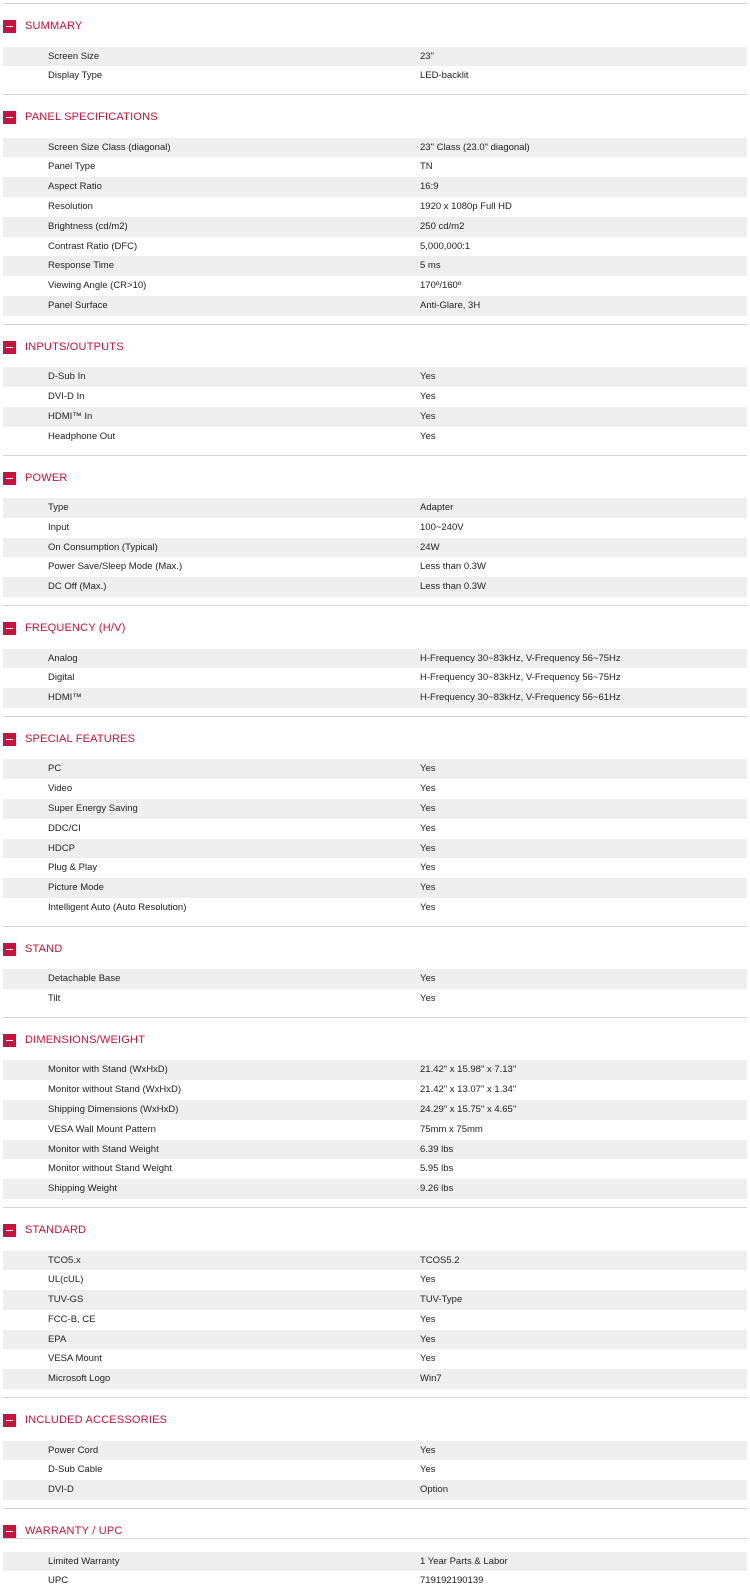 The image size is (750, 1591). I want to click on spec-value: TCOS5.2, so click(440, 1260).